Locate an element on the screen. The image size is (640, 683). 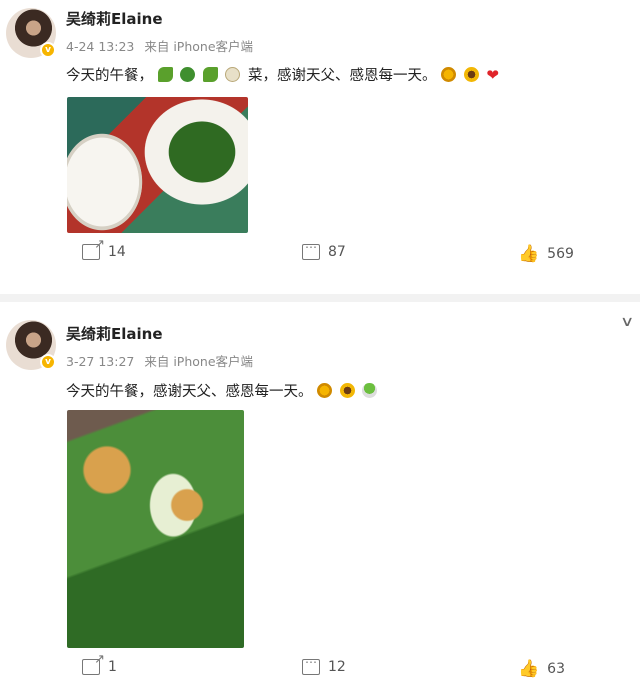
like-button: 👍 63 is located at coordinates (541, 669).